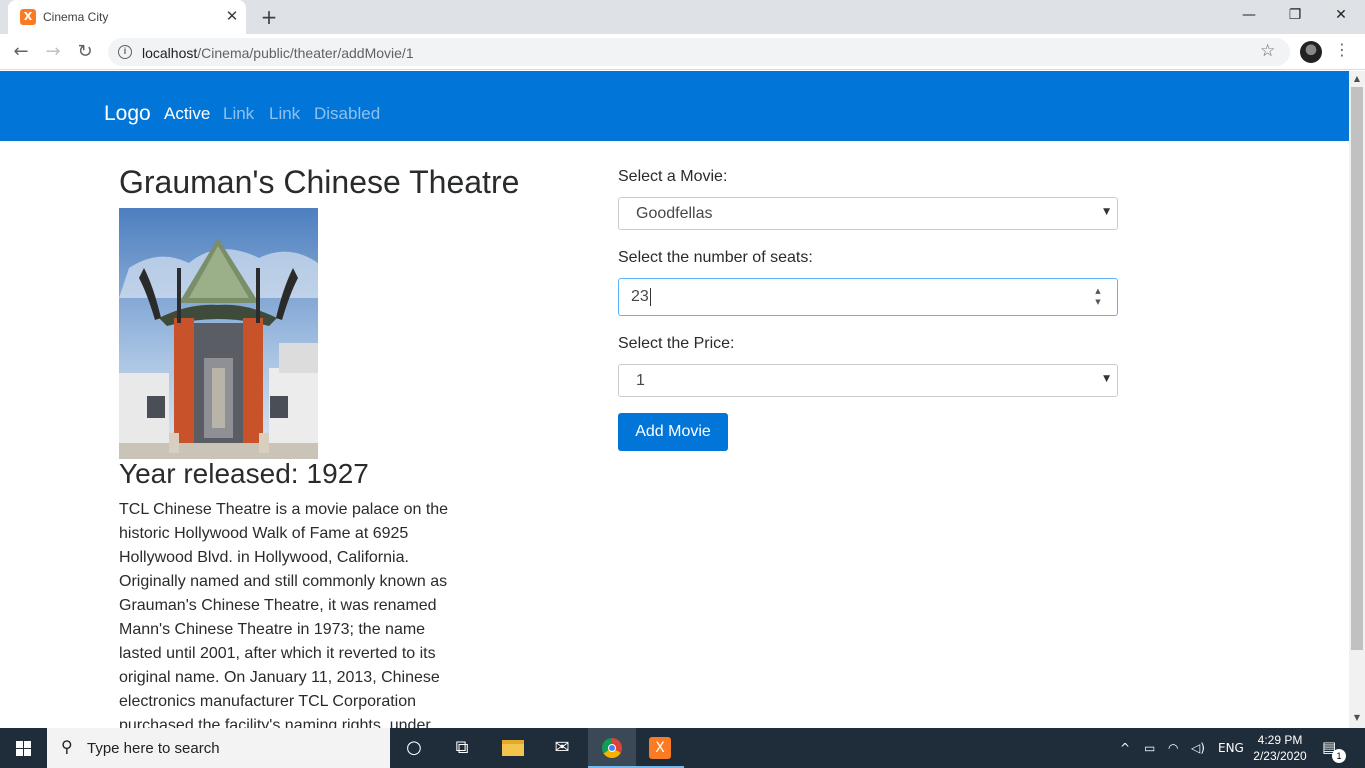  Describe the element at coordinates (1311, 52) in the screenshot. I see `profile-avatar` at that location.